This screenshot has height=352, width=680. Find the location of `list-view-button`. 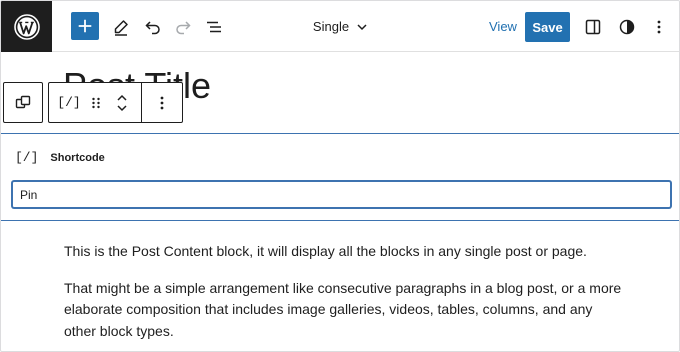

list-view-button is located at coordinates (214, 27).